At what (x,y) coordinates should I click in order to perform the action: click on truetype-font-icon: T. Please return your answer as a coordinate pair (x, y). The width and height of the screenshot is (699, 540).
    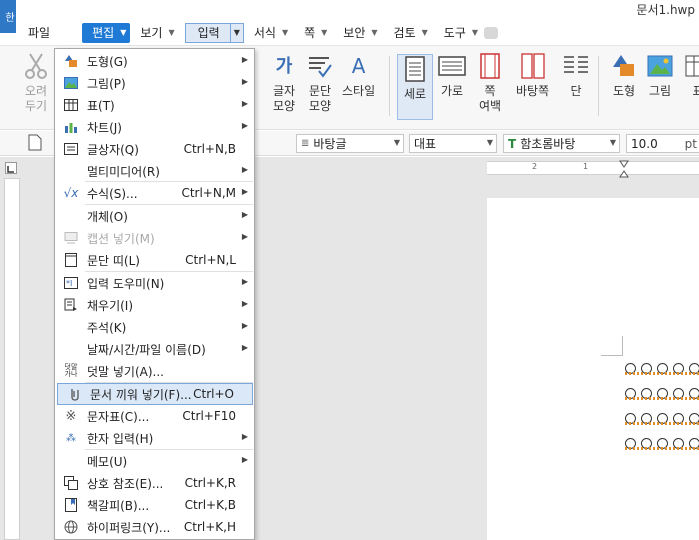
    Looking at the image, I should click on (512, 143).